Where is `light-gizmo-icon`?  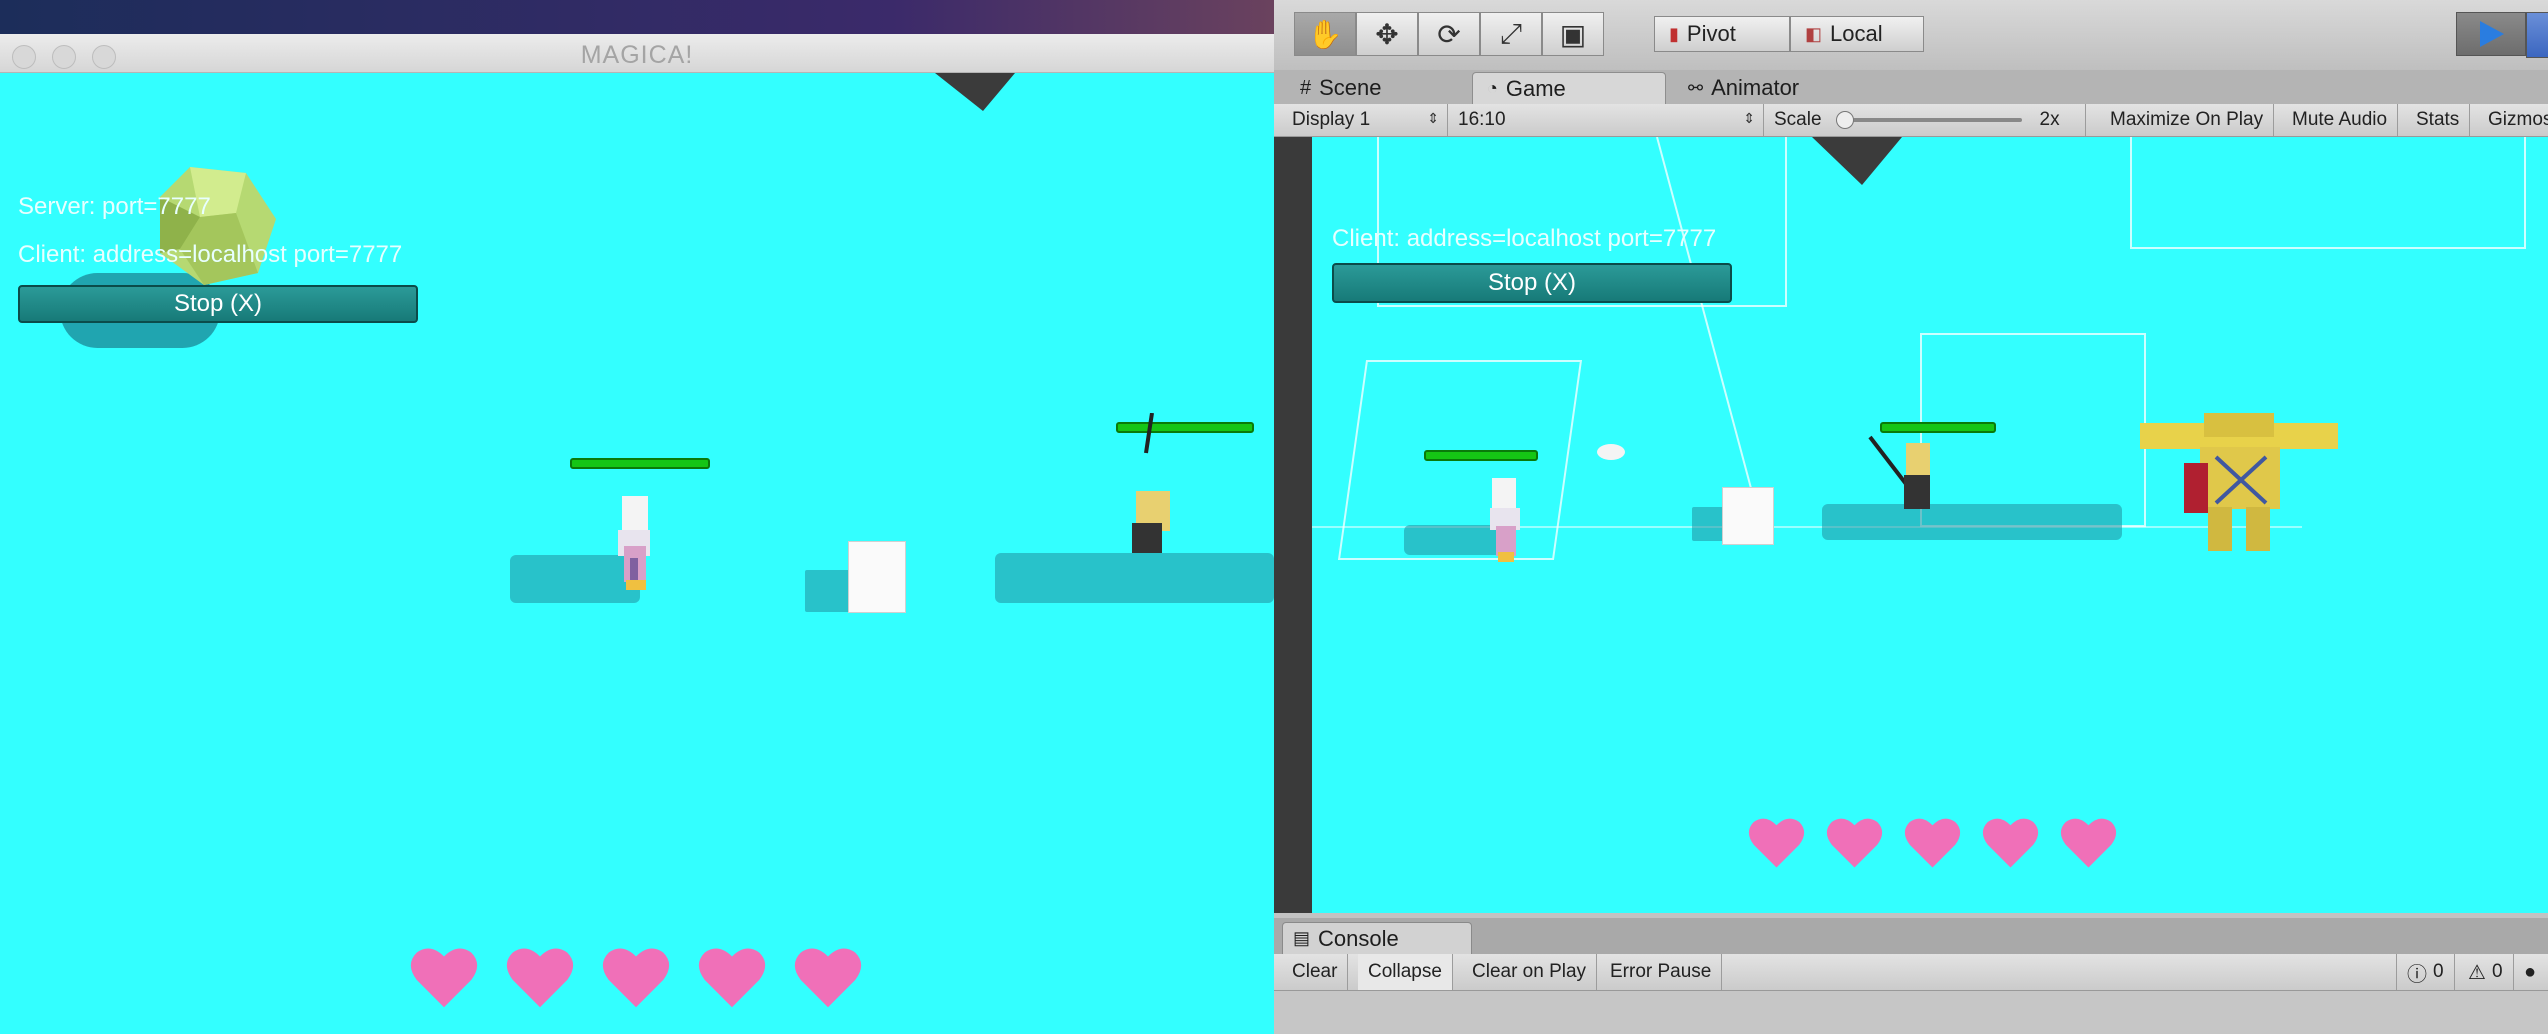 light-gizmo-icon is located at coordinates (1611, 452).